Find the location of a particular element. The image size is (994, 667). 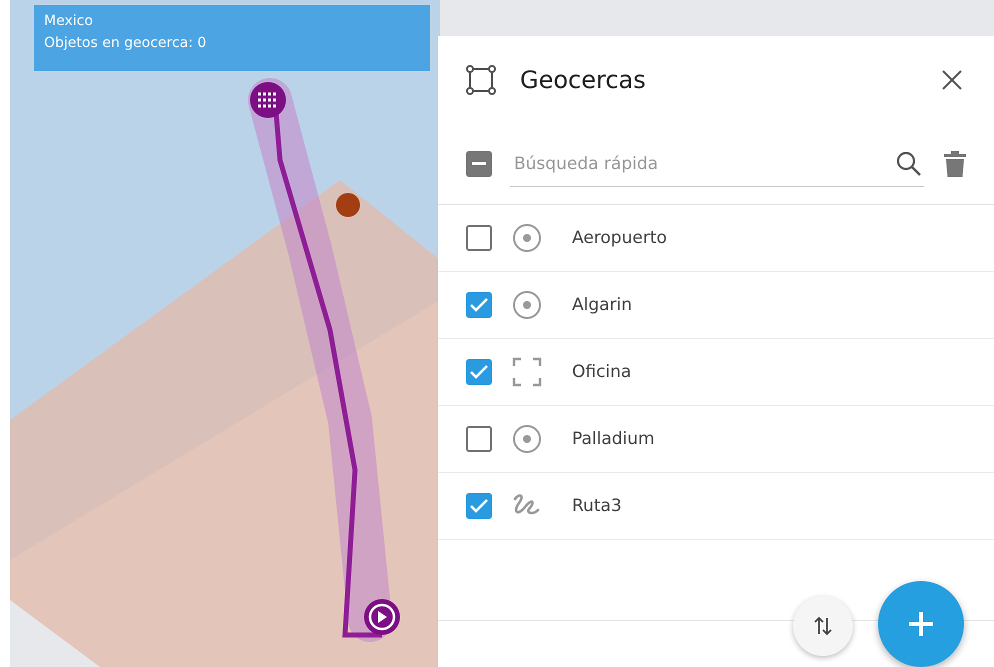

finish-flag-marker is located at coordinates (268, 100).